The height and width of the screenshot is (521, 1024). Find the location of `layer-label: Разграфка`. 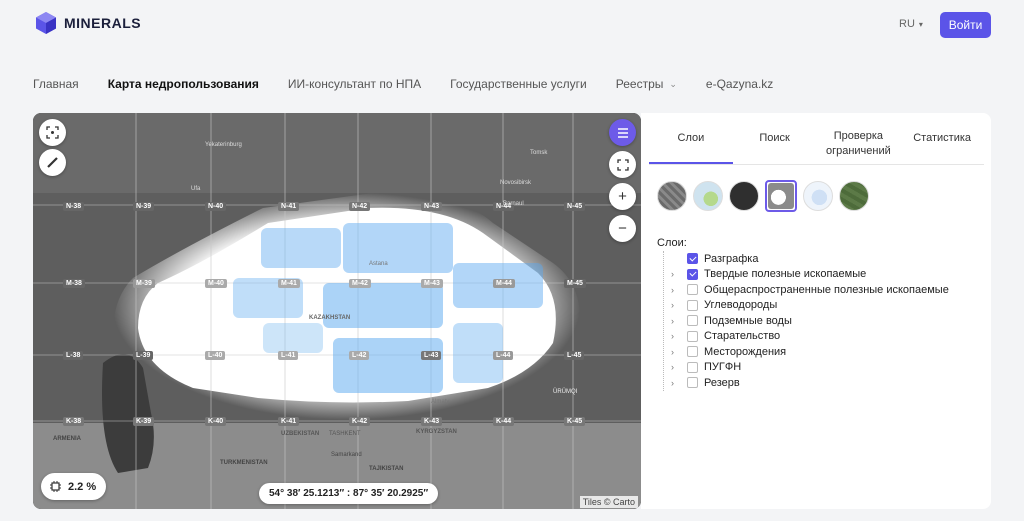

layer-label: Разграфка is located at coordinates (731, 258).